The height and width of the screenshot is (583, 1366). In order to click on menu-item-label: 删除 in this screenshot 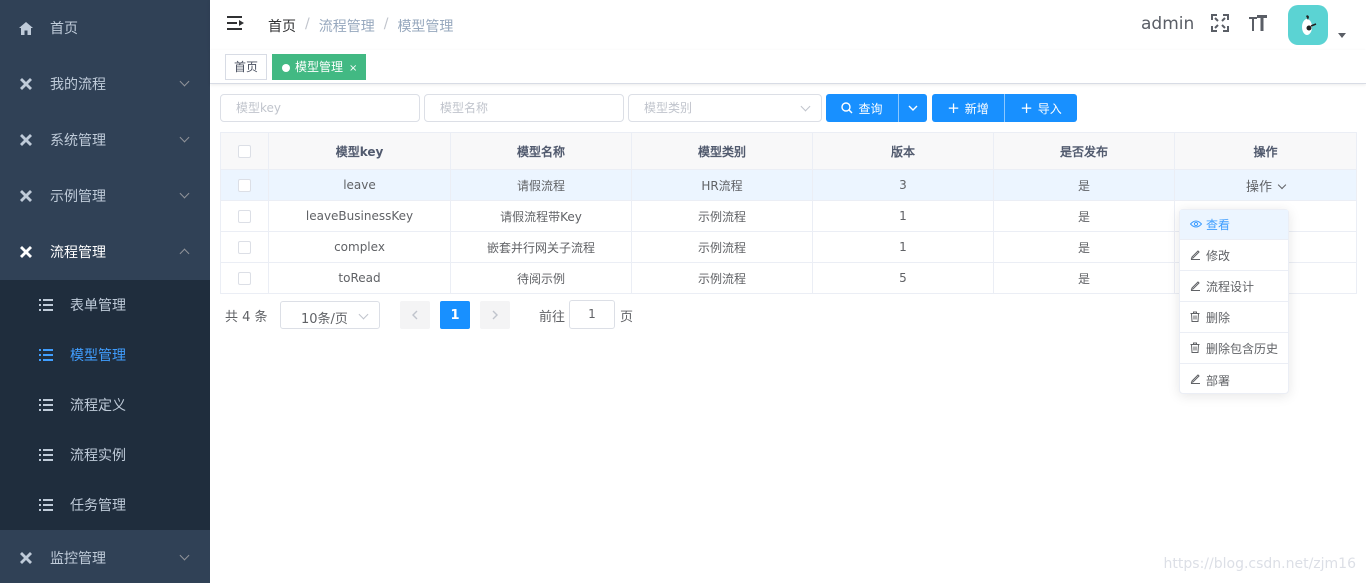, I will do `click(1218, 318)`.